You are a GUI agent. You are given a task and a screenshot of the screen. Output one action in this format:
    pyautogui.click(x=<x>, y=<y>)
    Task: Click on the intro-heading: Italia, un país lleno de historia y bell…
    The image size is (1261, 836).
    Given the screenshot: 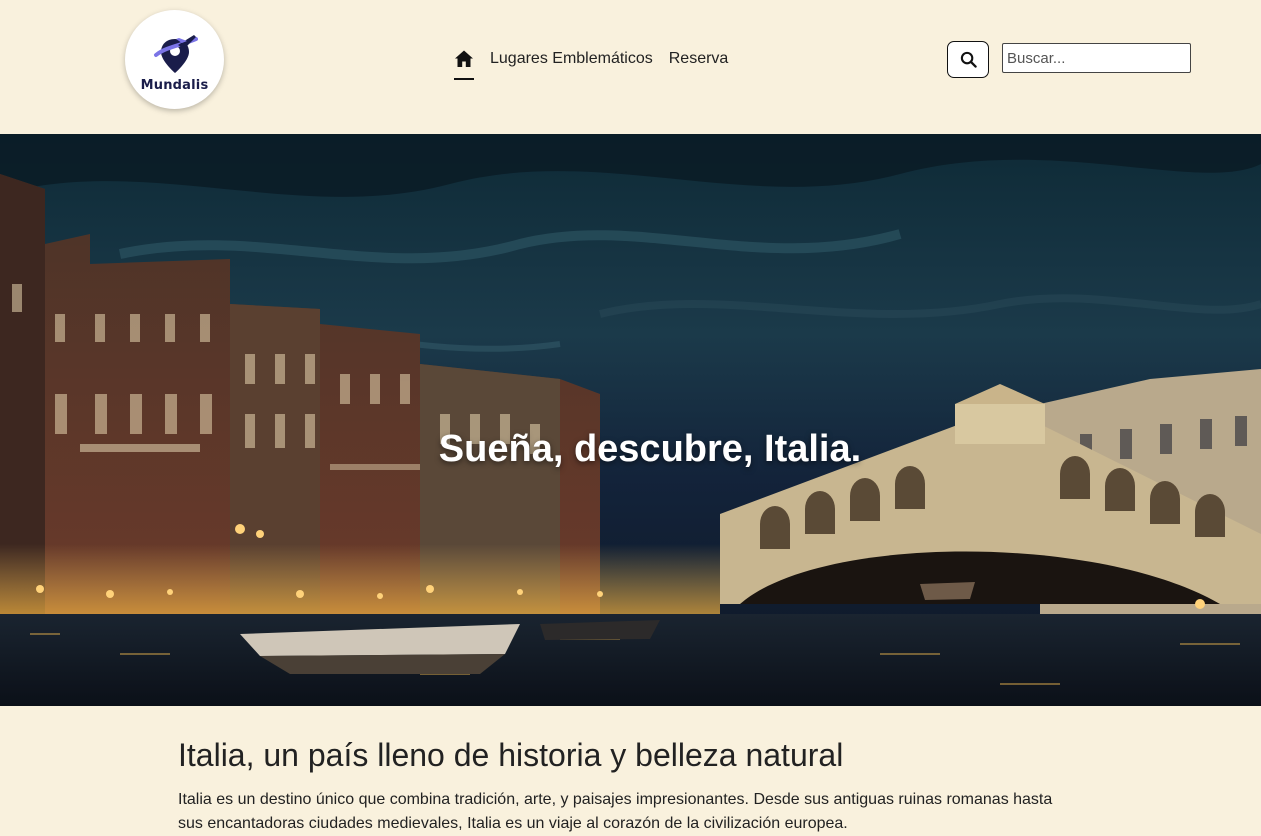 What is the action you would take?
    pyautogui.click(x=511, y=755)
    